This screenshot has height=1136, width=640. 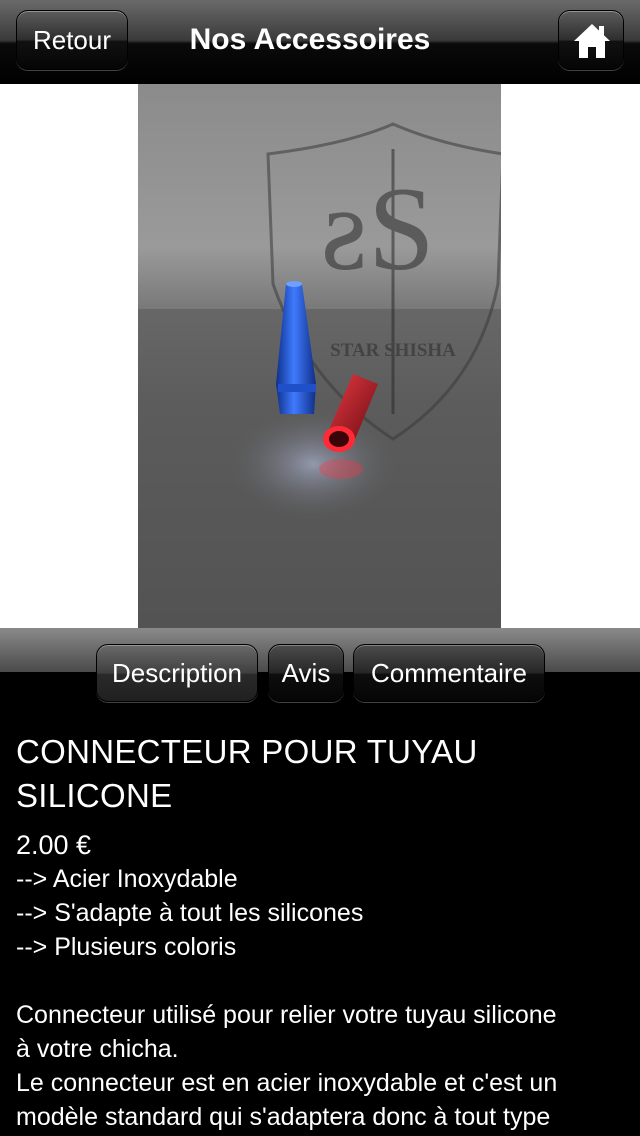 I want to click on product-title-line-1: CONNECTEUR POUR TUYAU, so click(x=247, y=751).